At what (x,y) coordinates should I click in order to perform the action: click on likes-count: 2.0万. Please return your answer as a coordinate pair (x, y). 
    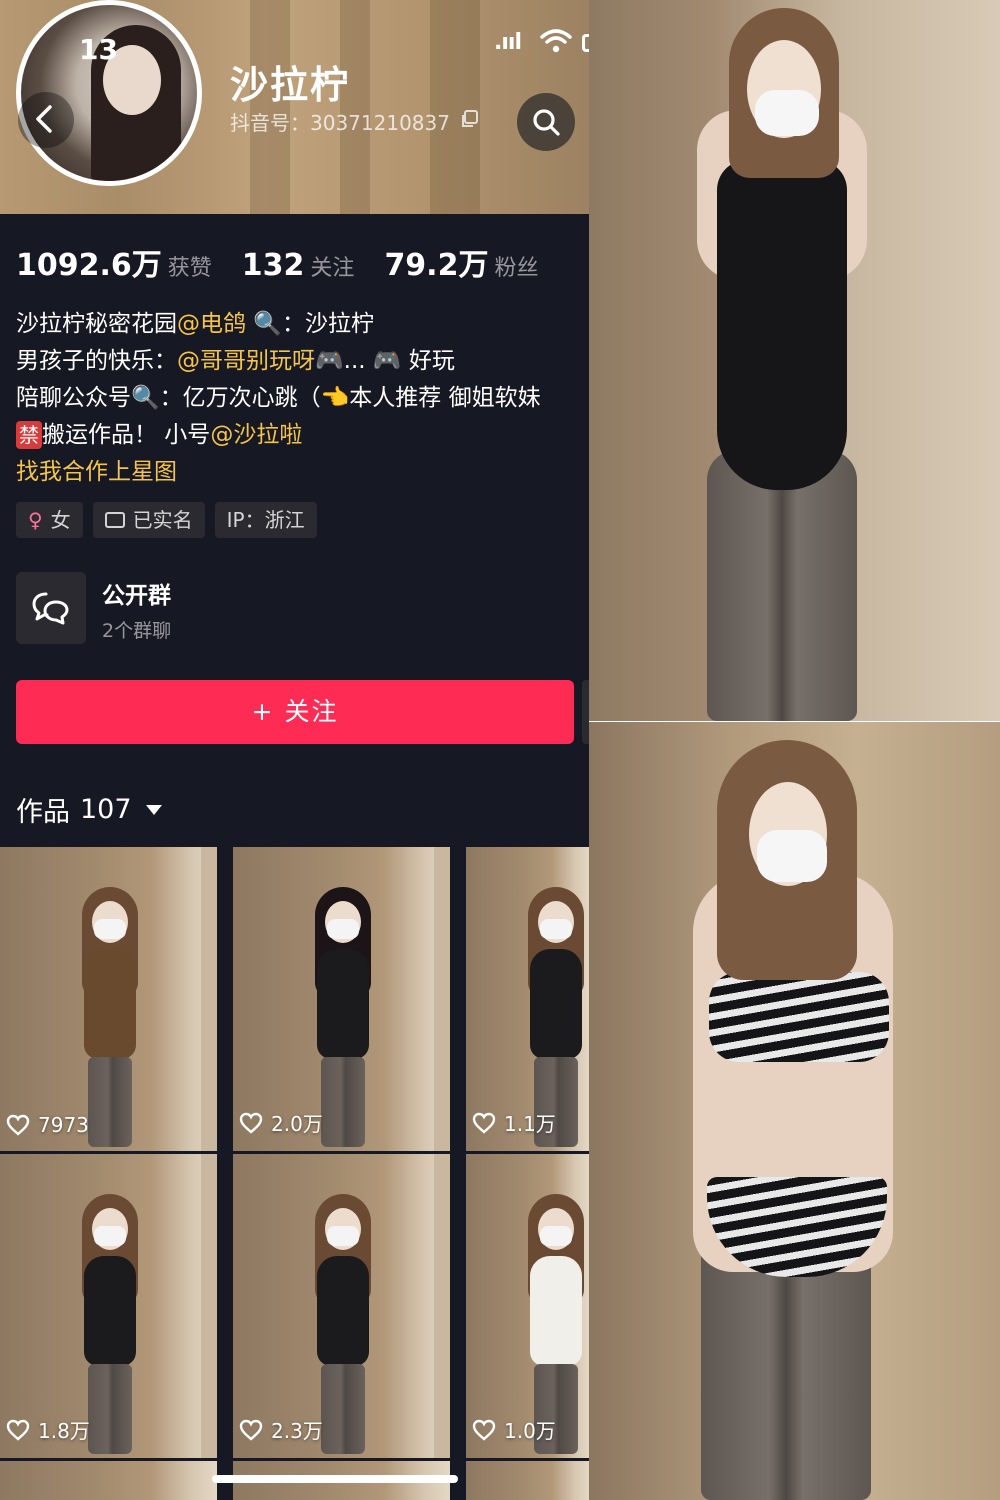
    Looking at the image, I should click on (297, 1124).